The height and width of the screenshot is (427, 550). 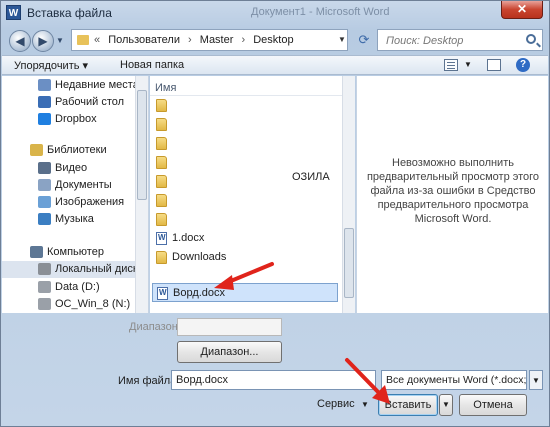 I want to click on annotation-arrow-insert, so click(x=367, y=381).